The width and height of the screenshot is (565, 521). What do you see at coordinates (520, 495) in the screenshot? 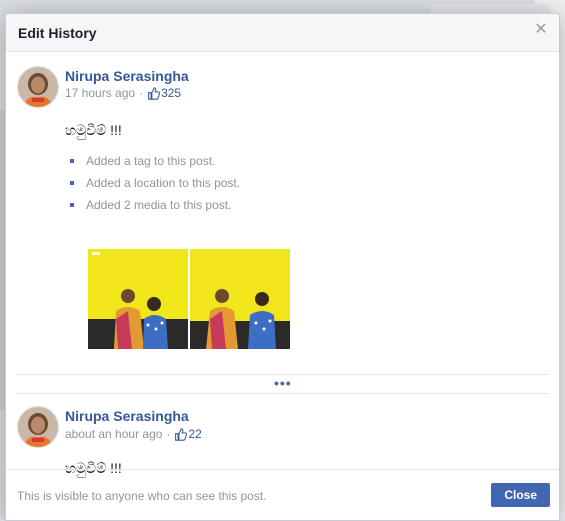
I see `close-button: Close` at bounding box center [520, 495].